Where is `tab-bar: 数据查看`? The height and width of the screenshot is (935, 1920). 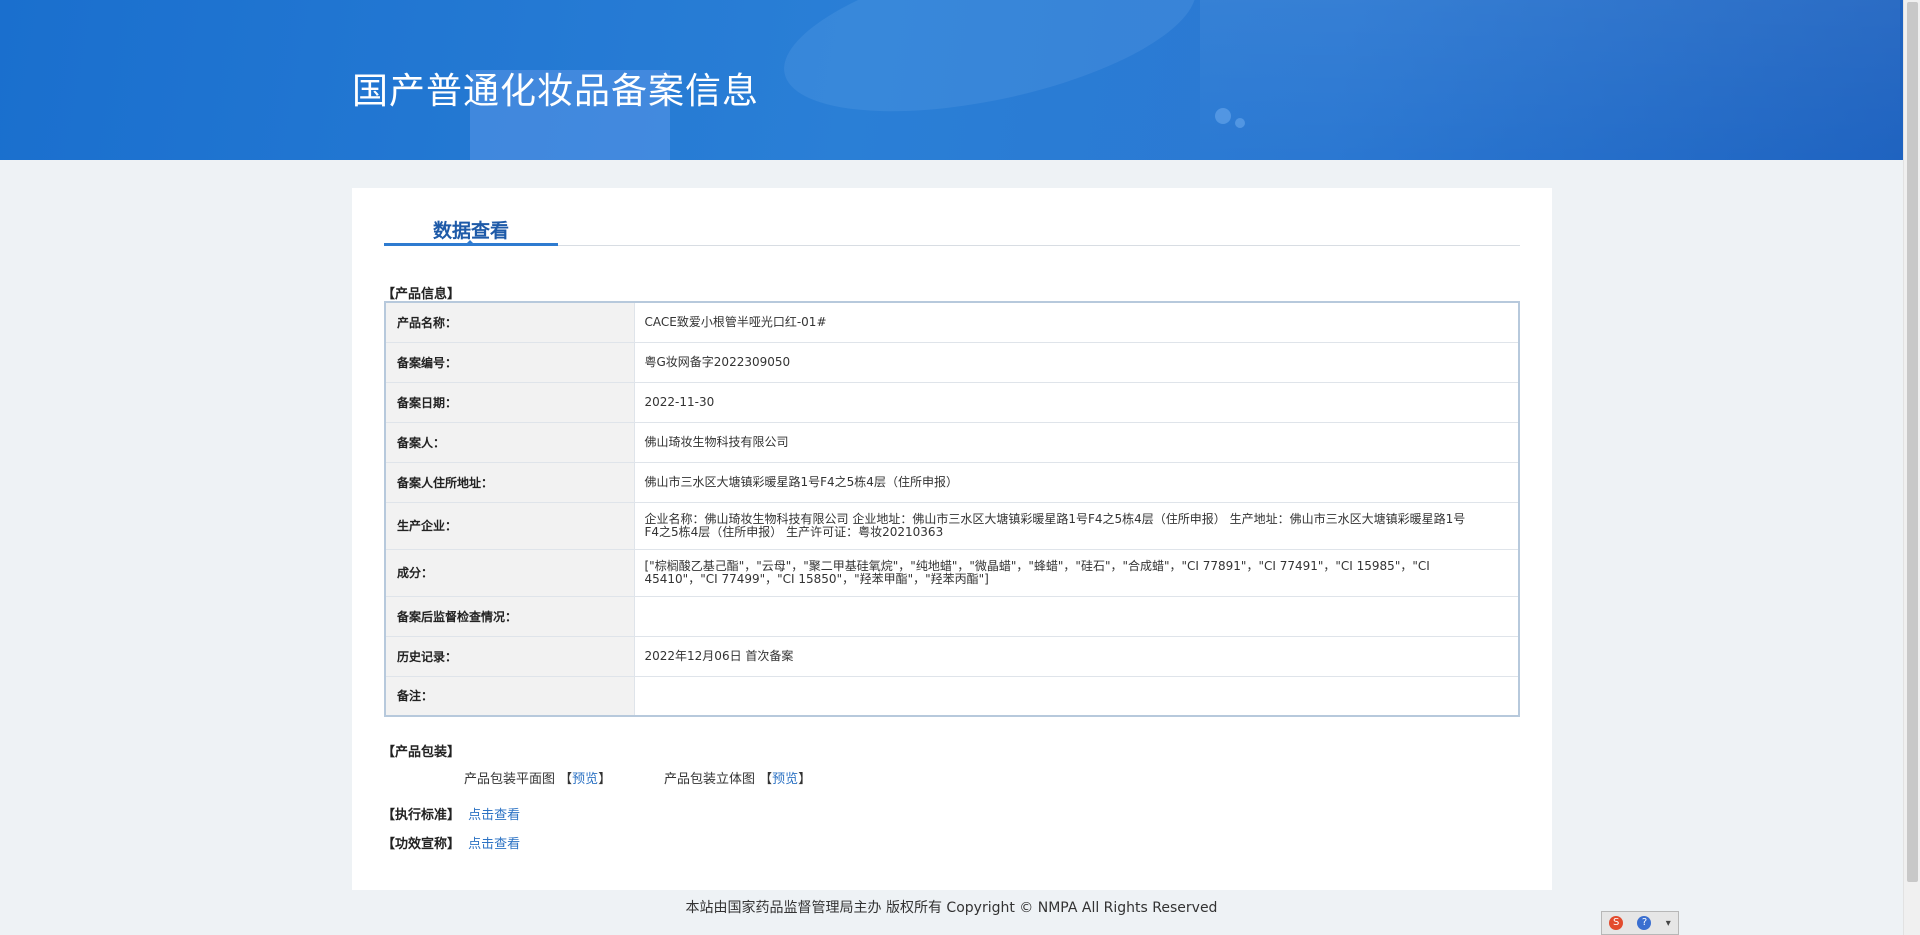
tab-bar: 数据查看 is located at coordinates (952, 231).